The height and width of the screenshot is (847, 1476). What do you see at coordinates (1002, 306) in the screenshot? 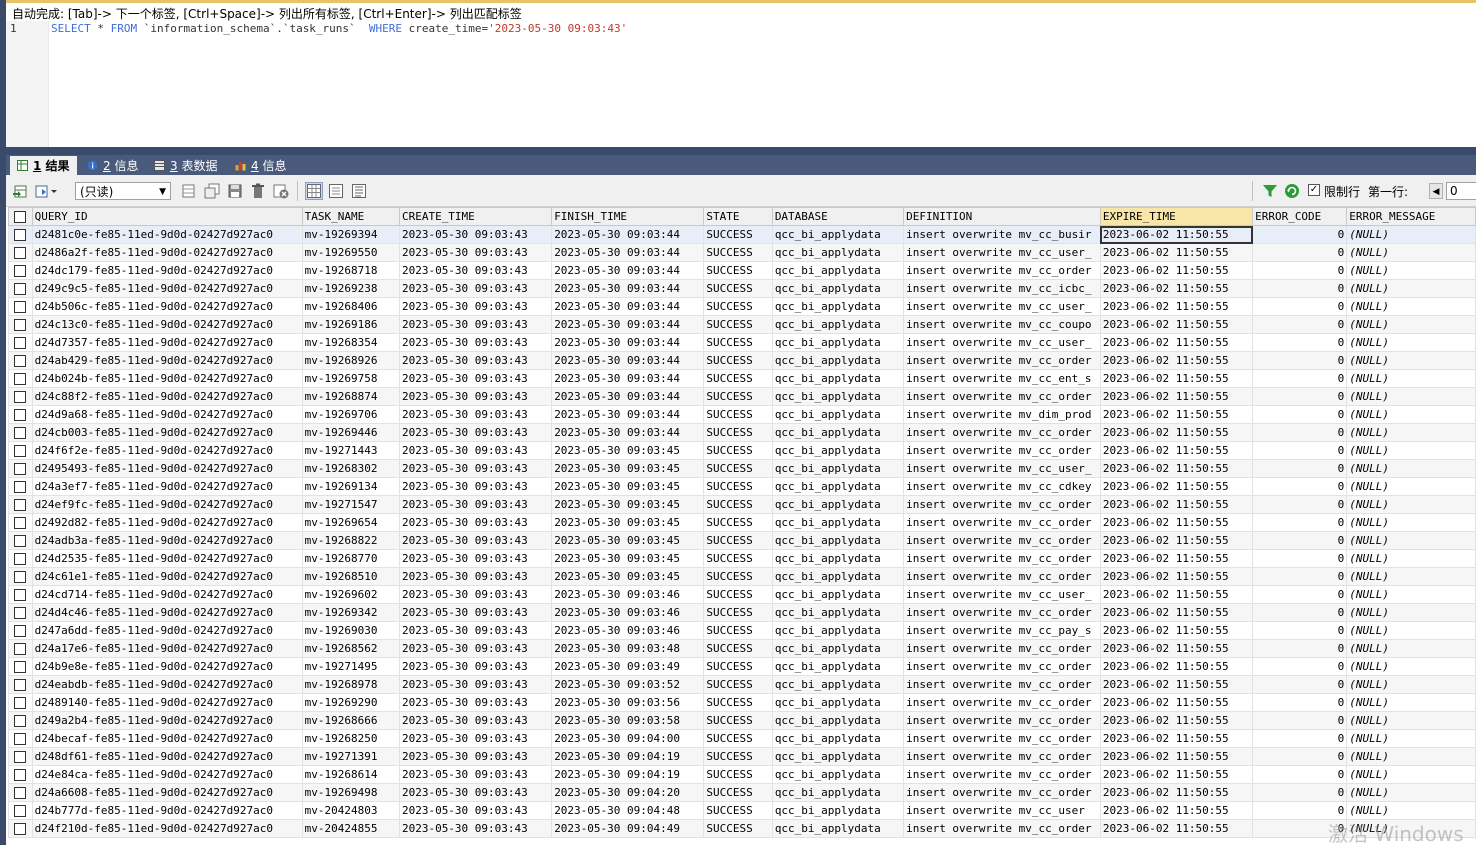
I see `cell-definition: insert overwrite mv_cc_user_` at bounding box center [1002, 306].